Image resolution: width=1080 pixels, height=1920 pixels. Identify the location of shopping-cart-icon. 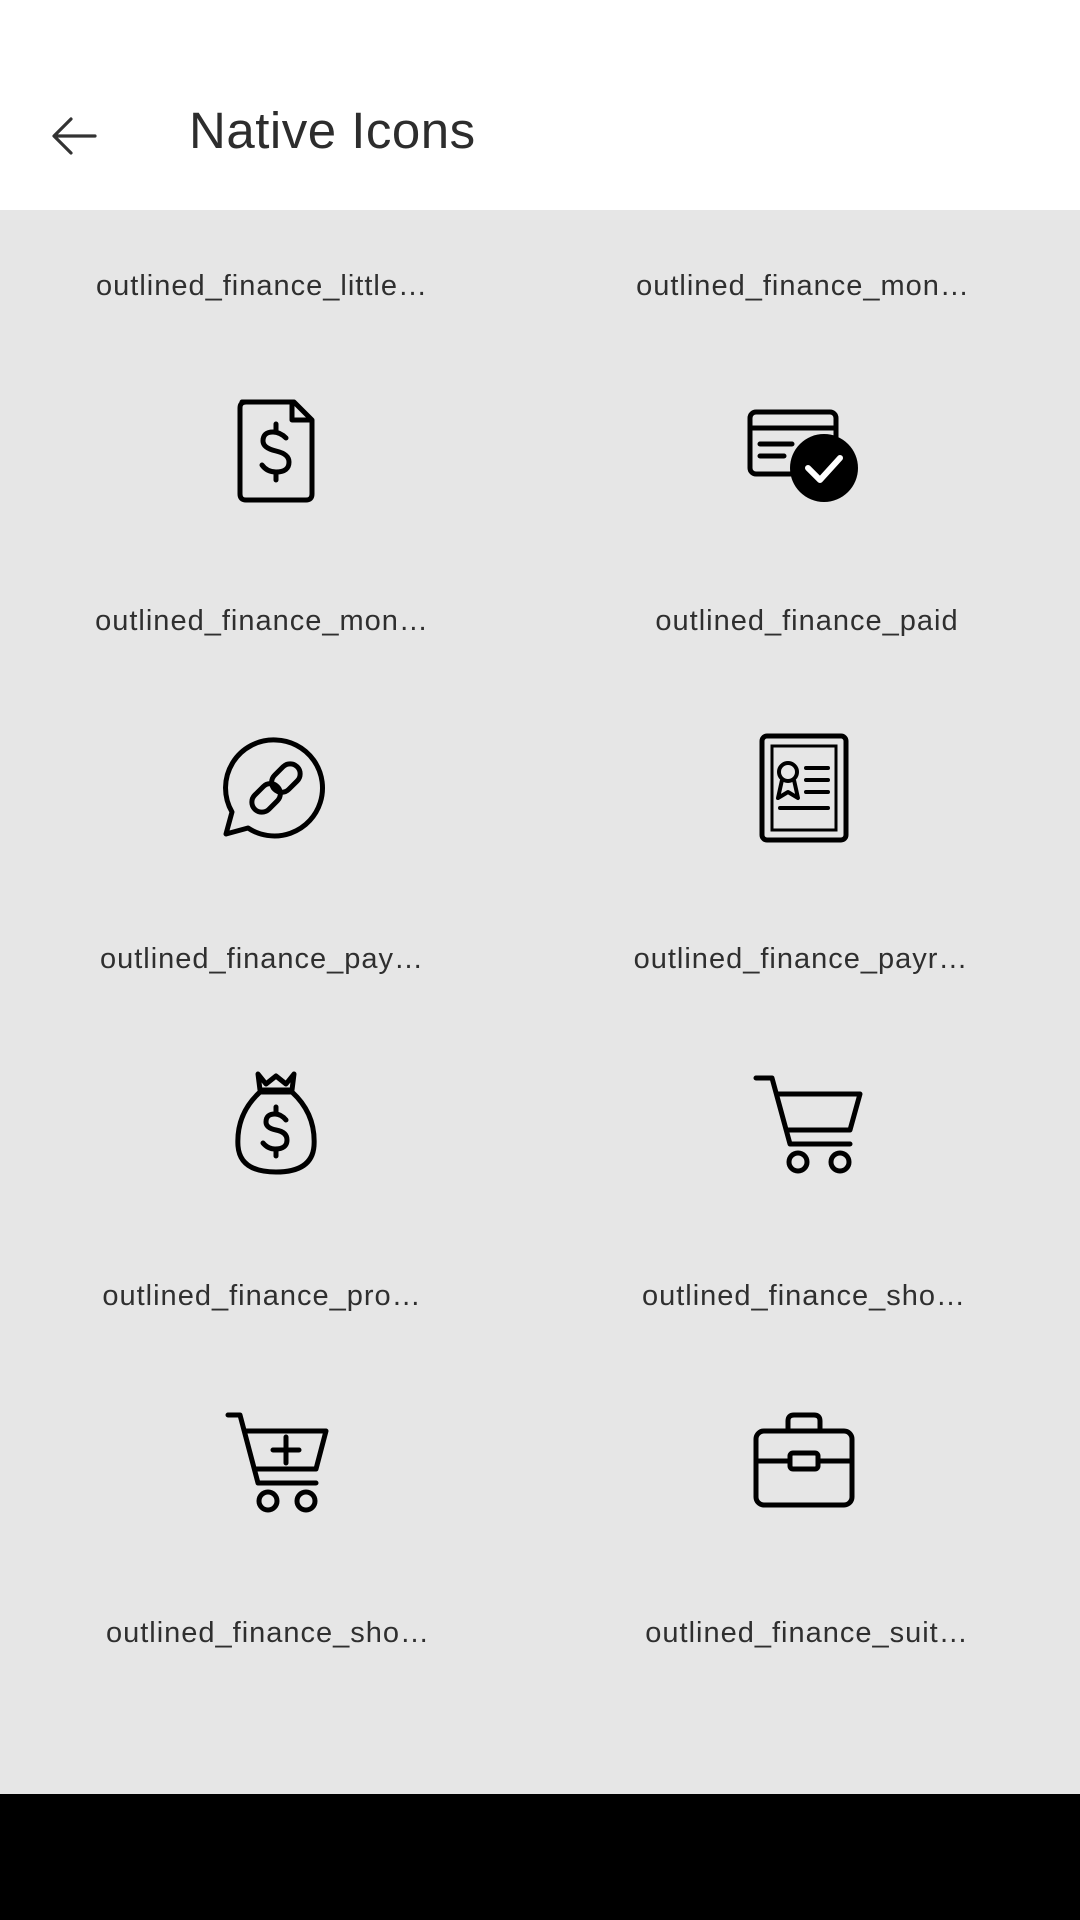
(810, 1124).